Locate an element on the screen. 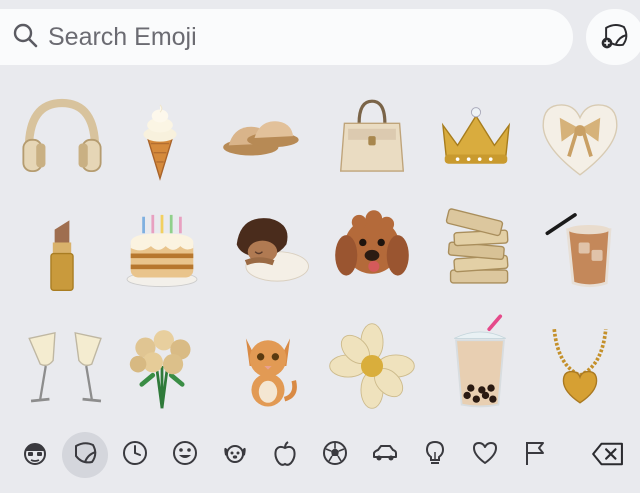  category-memoji is located at coordinates (35, 455).